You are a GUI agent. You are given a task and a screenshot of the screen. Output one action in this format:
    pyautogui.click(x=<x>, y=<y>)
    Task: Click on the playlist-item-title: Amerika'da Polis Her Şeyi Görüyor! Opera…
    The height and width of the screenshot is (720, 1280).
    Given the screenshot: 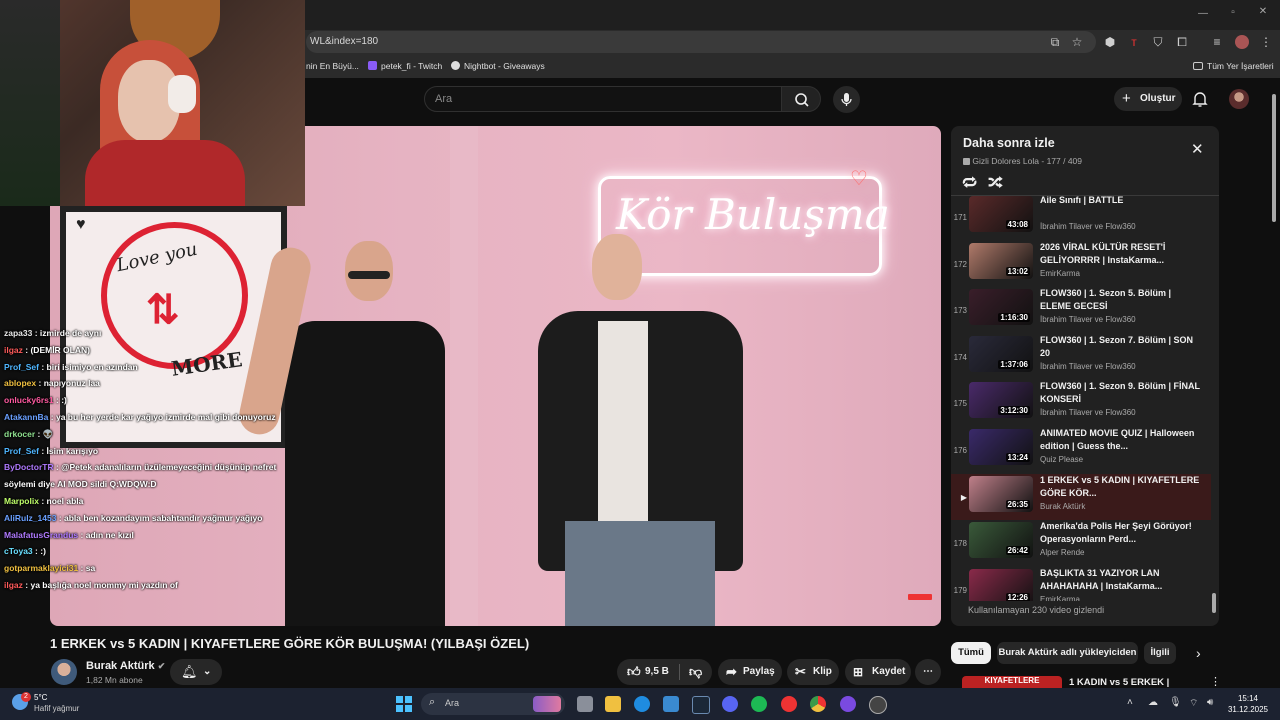 What is the action you would take?
    pyautogui.click(x=1120, y=533)
    